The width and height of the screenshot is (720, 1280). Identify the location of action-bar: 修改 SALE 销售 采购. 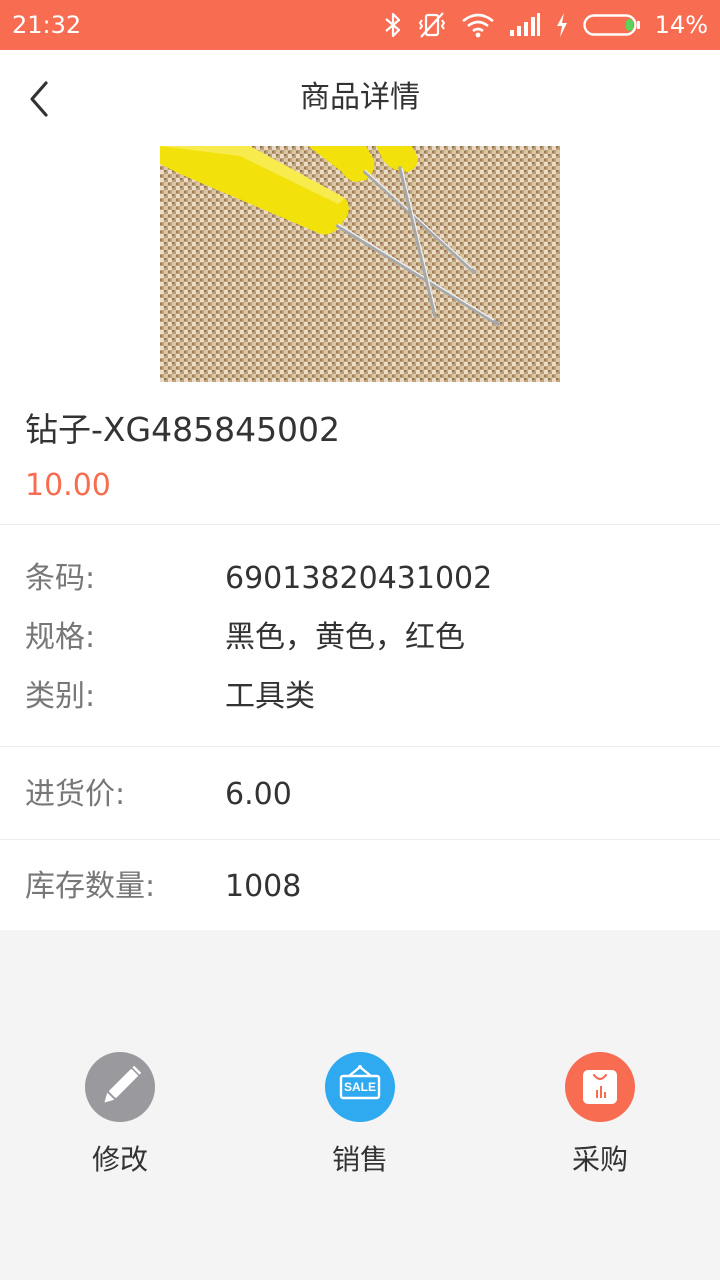
(360, 1115).